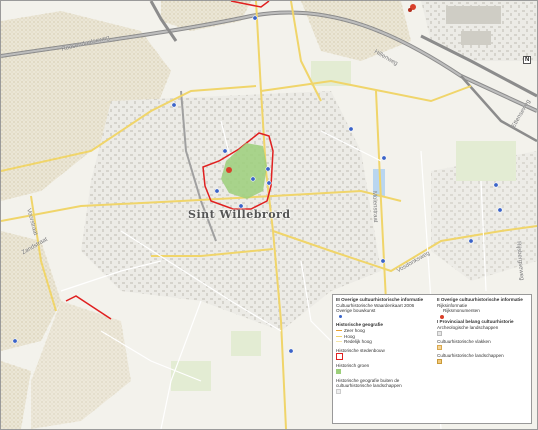  What do you see at coordinates (527, 60) in the screenshot?
I see `road-number-badge: N` at bounding box center [527, 60].